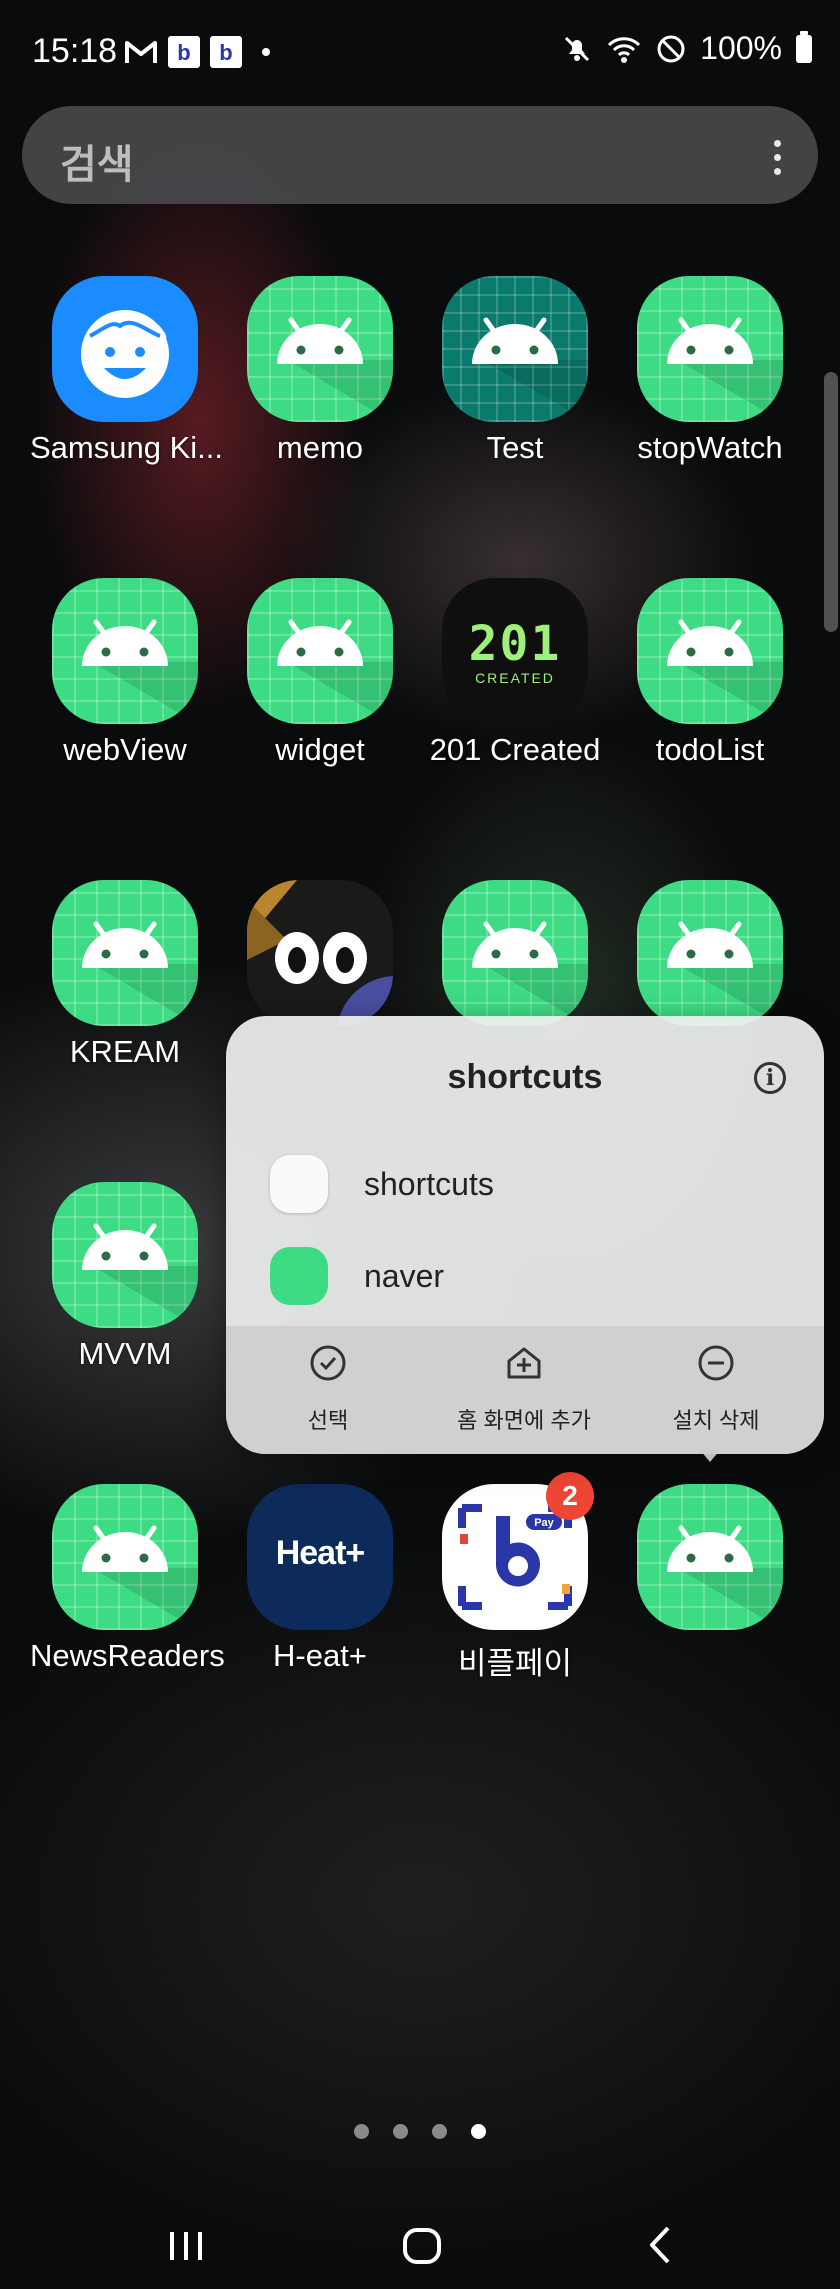 This screenshot has height=2289, width=840. I want to click on app-label: MVVM, so click(125, 1353).